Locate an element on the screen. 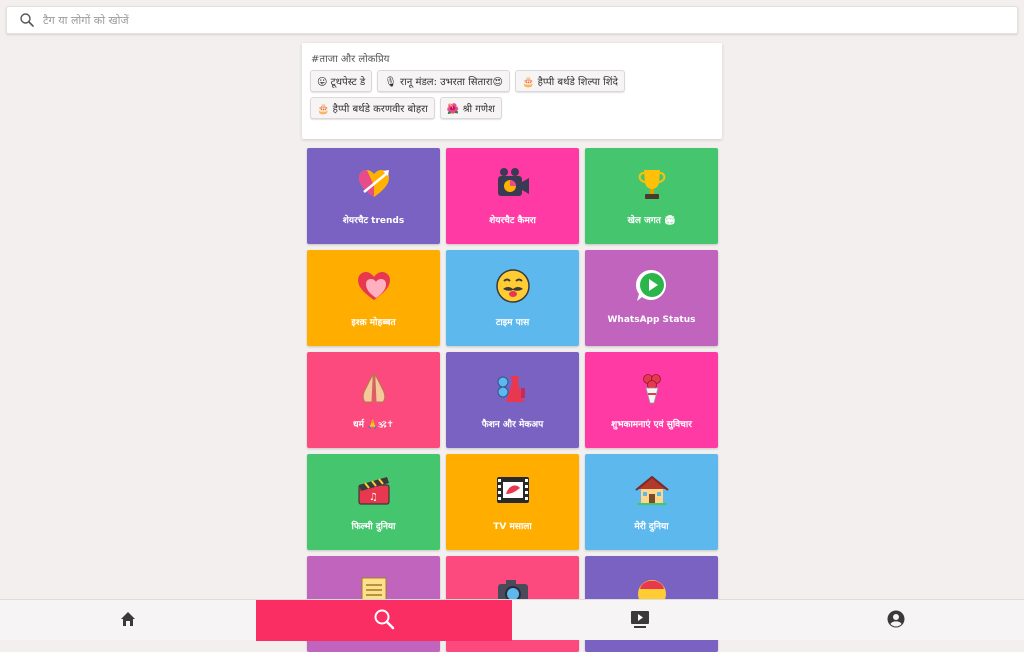 Image resolution: width=1024 pixels, height=652 pixels. category-label: मेरी दुनिया is located at coordinates (651, 527).